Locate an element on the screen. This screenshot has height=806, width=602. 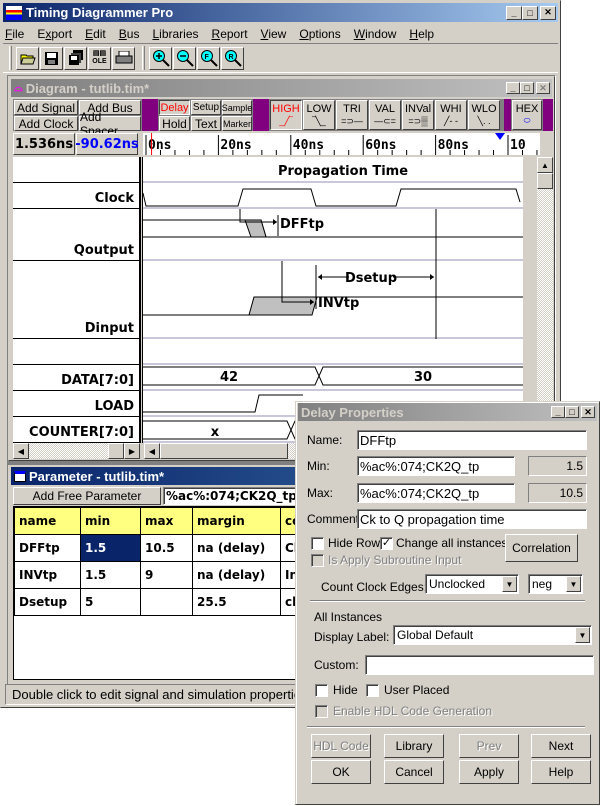
text-tool-button: Text is located at coordinates (206, 123).